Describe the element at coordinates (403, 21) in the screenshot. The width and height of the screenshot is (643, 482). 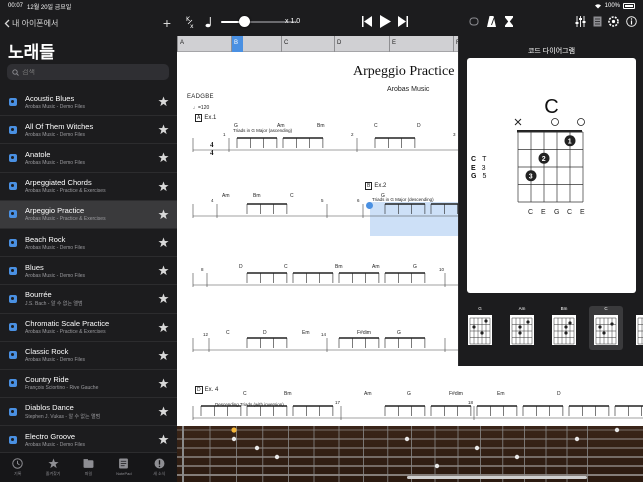
I see `skip-forward-icon` at that location.